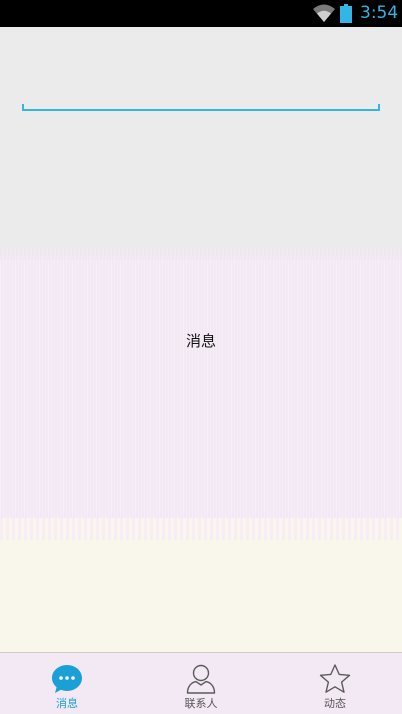 The height and width of the screenshot is (714, 402). I want to click on tab-contacts: 联系人, so click(201, 683).